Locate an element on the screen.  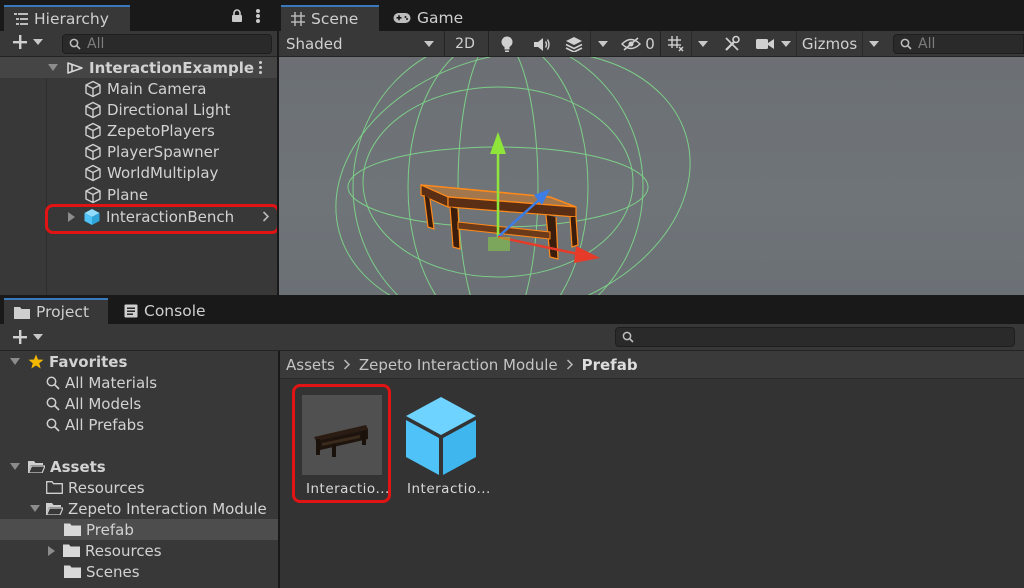
gizmos-label: Gizmos is located at coordinates (829, 44).